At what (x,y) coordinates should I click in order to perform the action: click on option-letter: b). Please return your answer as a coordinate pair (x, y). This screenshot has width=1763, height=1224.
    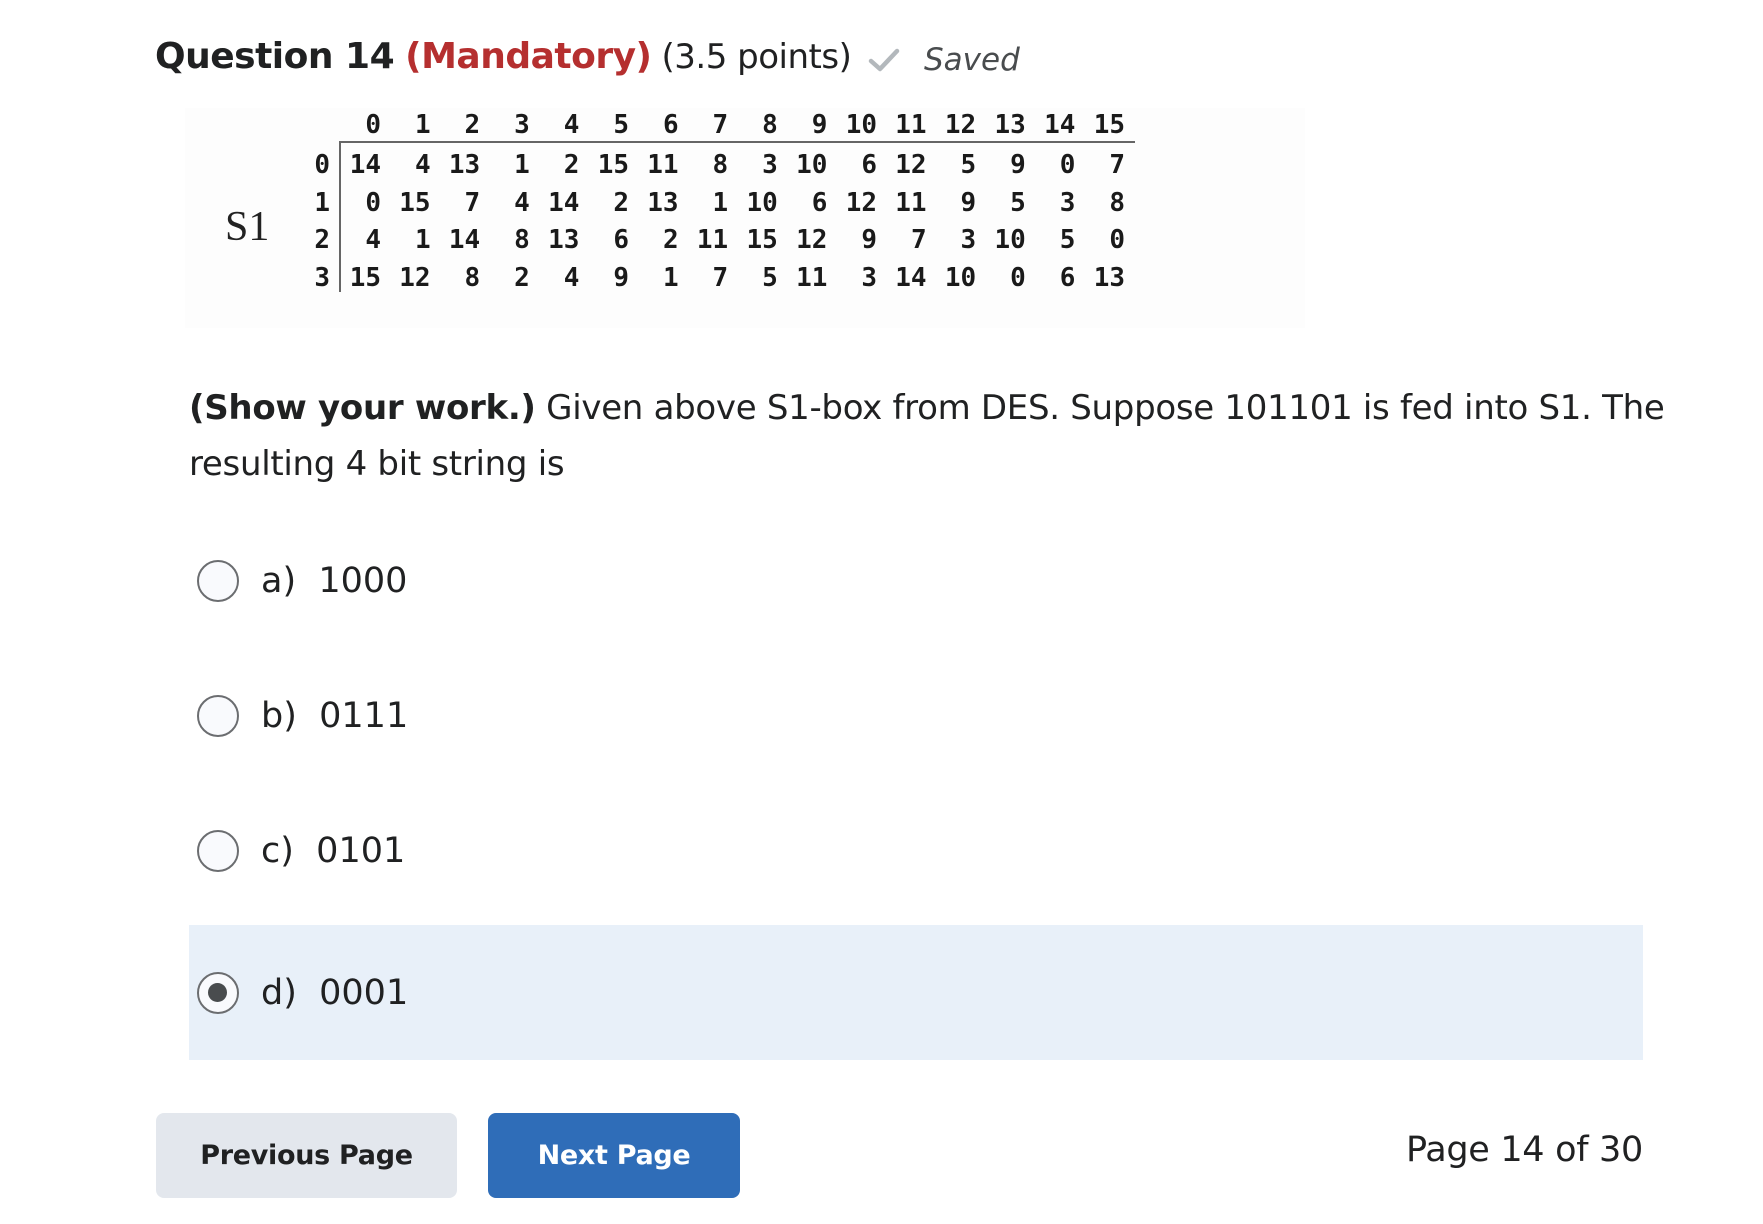
    Looking at the image, I should click on (279, 715).